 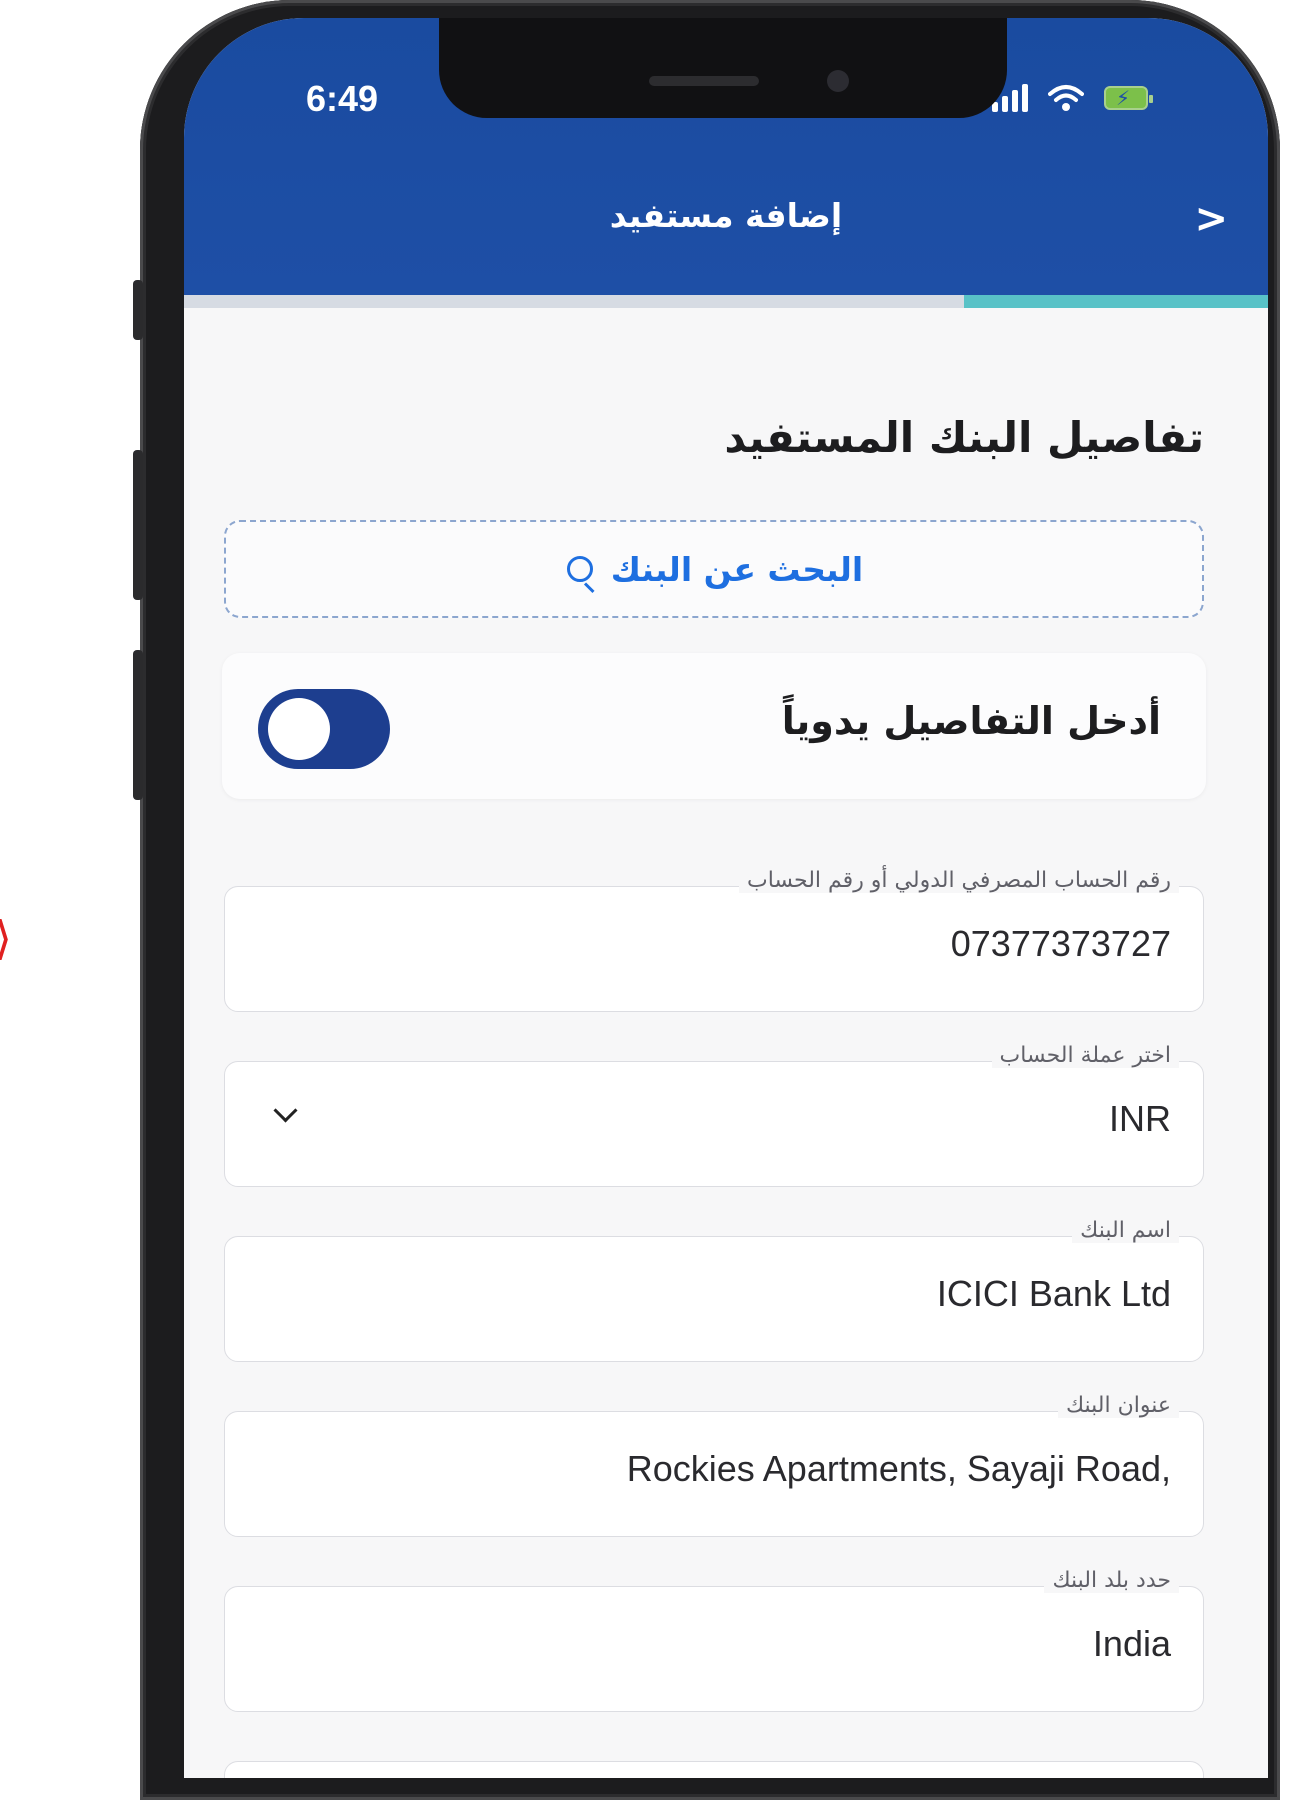 What do you see at coordinates (299, 729) in the screenshot?
I see `toggle-knob` at bounding box center [299, 729].